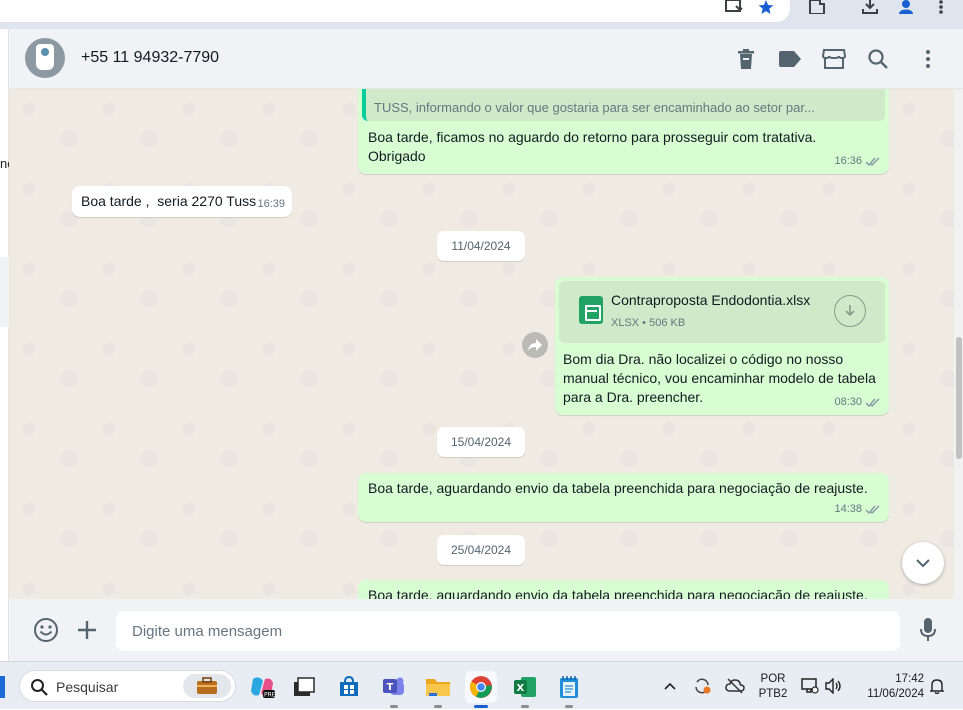  What do you see at coordinates (817, 7) in the screenshot?
I see `extensions-icon` at bounding box center [817, 7].